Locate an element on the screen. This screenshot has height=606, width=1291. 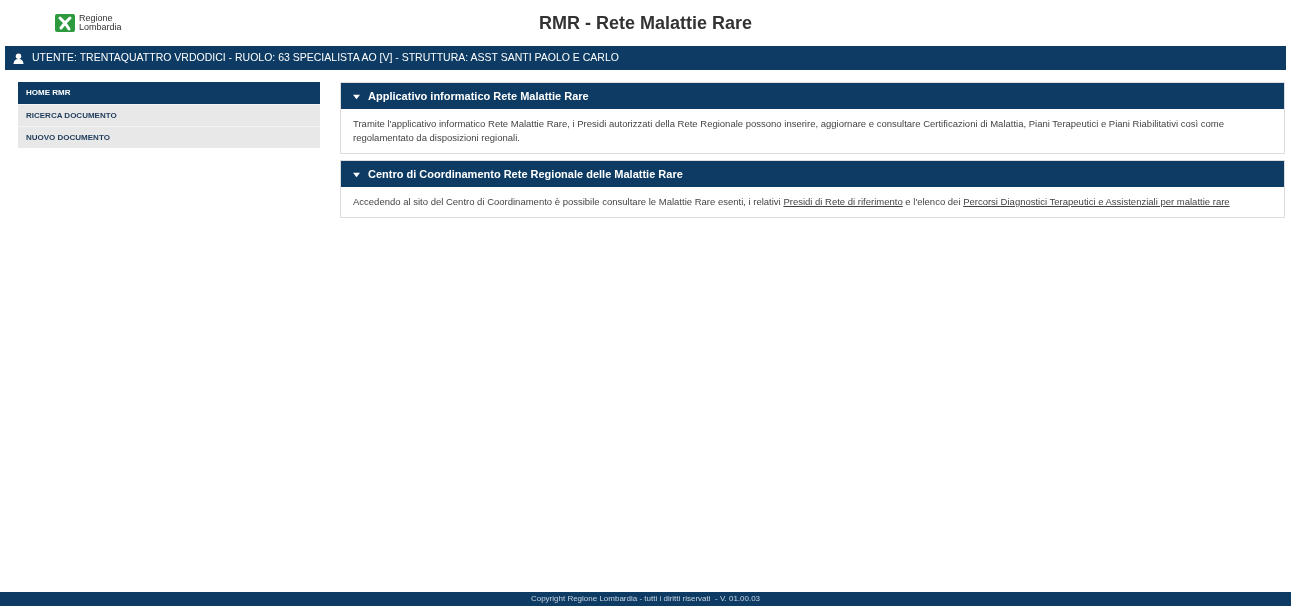
panel-title: Applicativo informatico Rete Malattie Rare is located at coordinates (478, 96).